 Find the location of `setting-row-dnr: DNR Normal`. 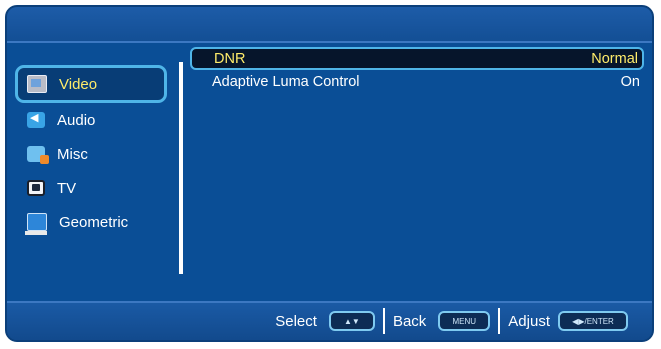

setting-row-dnr: DNR Normal is located at coordinates (417, 58).